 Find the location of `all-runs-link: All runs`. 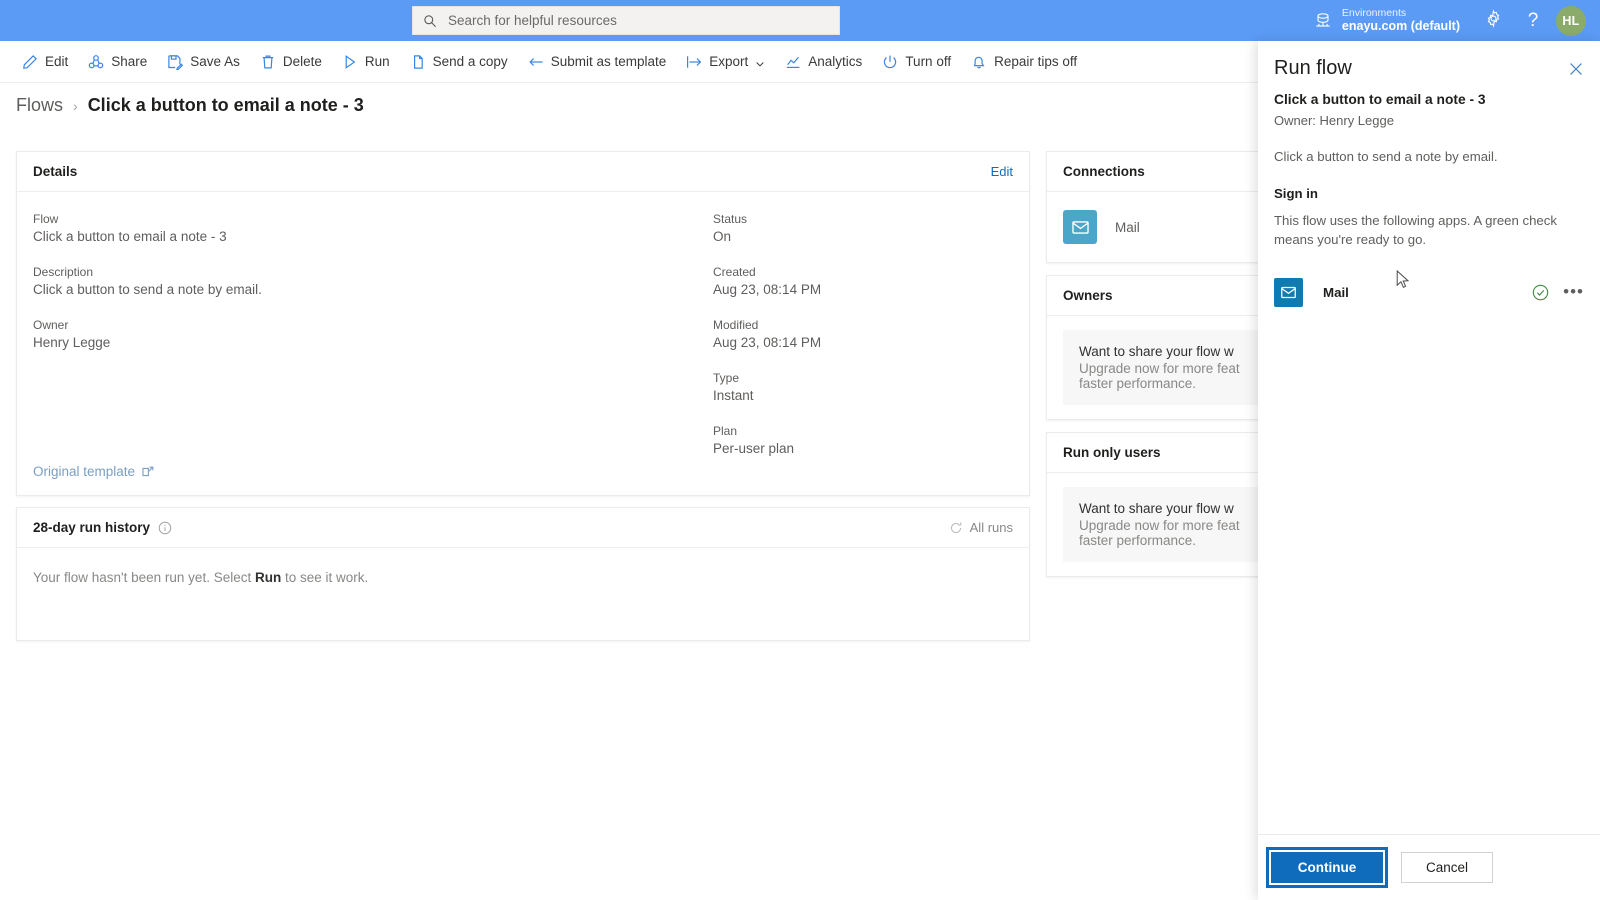

all-runs-link: All runs is located at coordinates (981, 527).